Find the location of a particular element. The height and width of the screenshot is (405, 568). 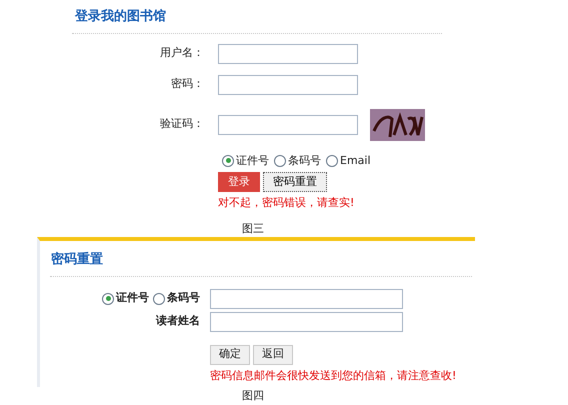

figure-caption: 图四 is located at coordinates (253, 395).